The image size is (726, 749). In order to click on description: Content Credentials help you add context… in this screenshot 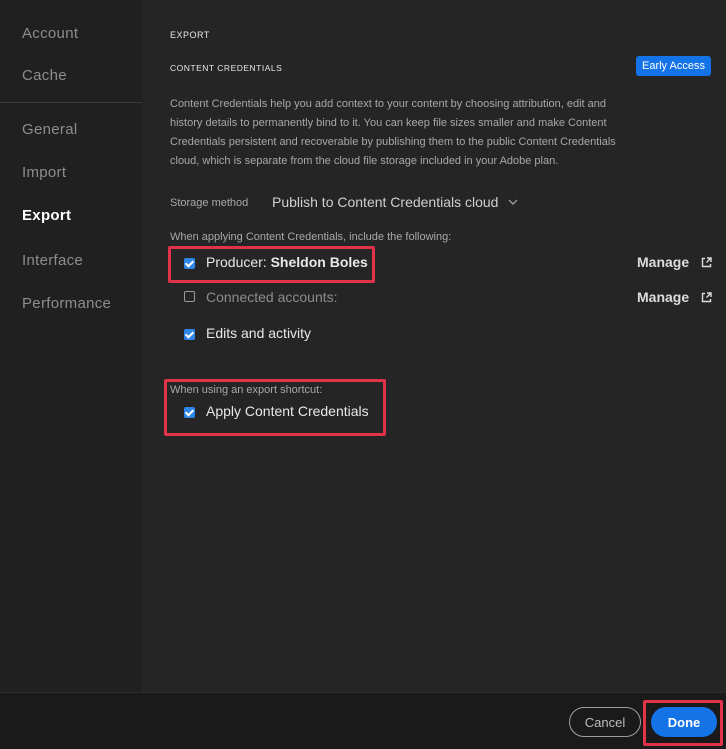, I will do `click(440, 133)`.